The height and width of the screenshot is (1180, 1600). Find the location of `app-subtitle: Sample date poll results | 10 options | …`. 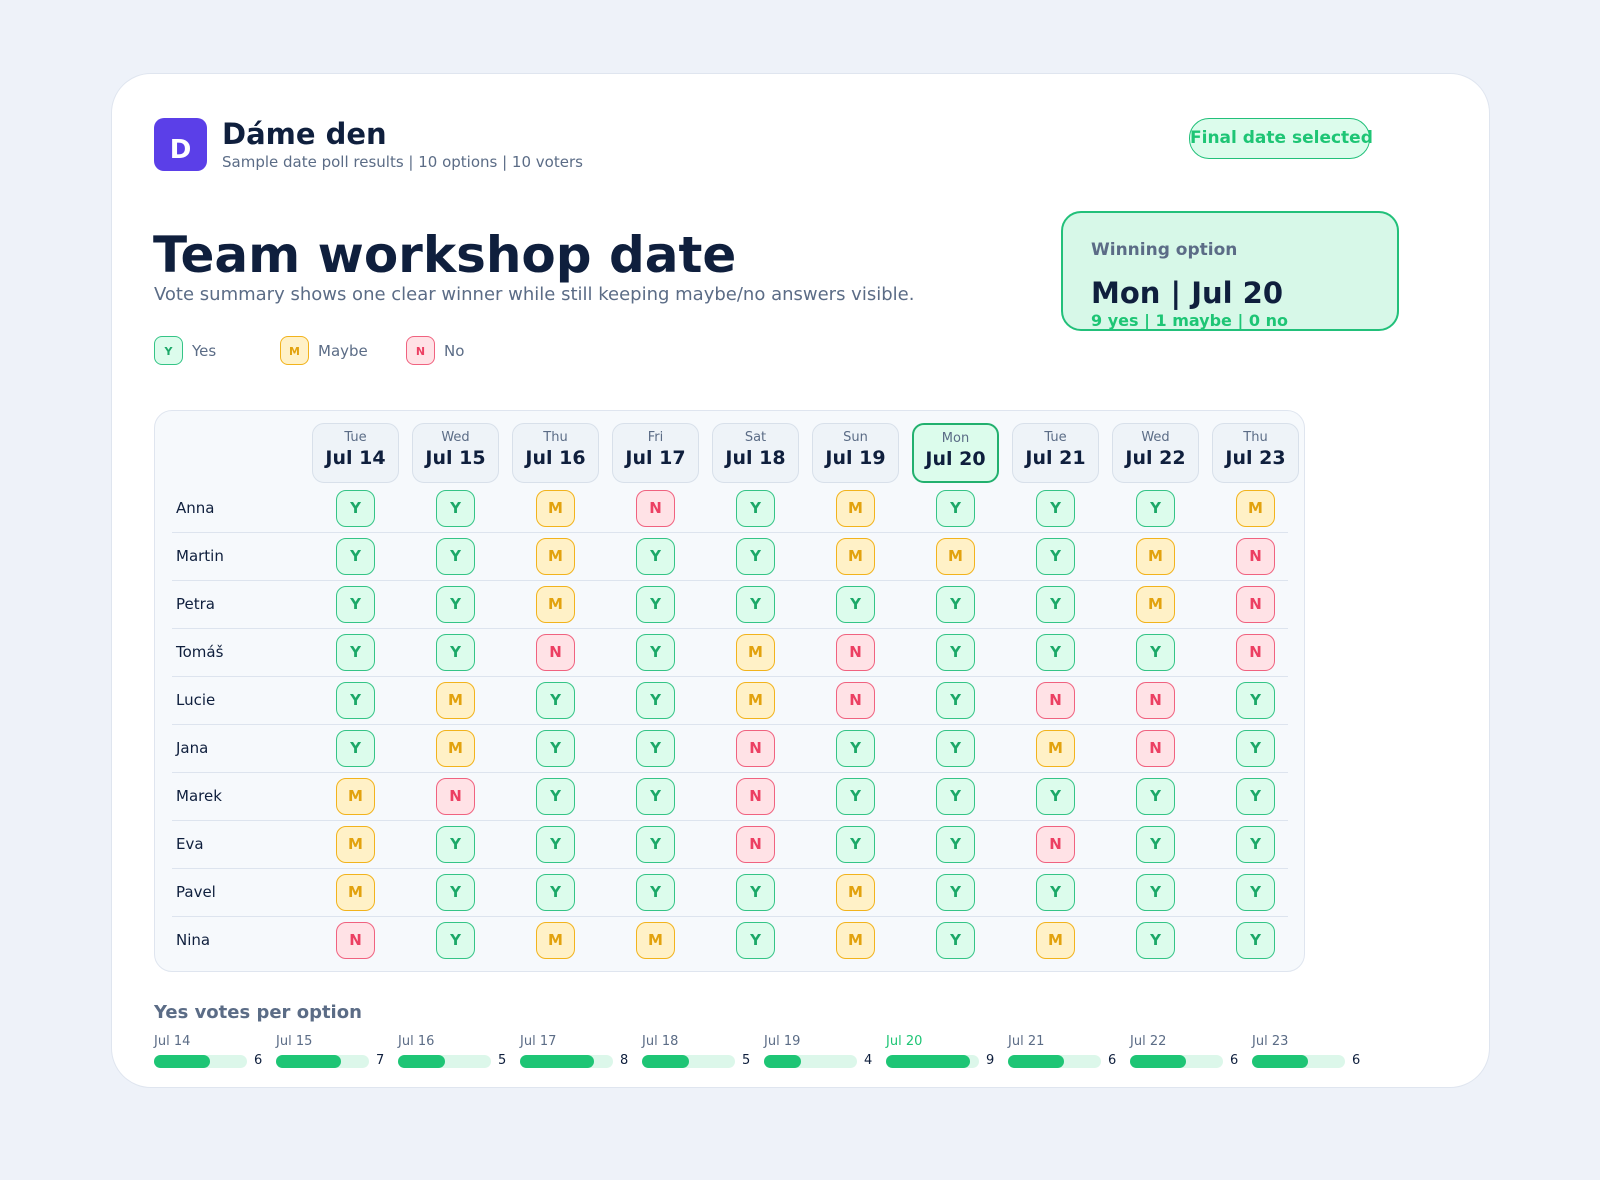

app-subtitle: Sample date poll results | 10 options | … is located at coordinates (402, 162).